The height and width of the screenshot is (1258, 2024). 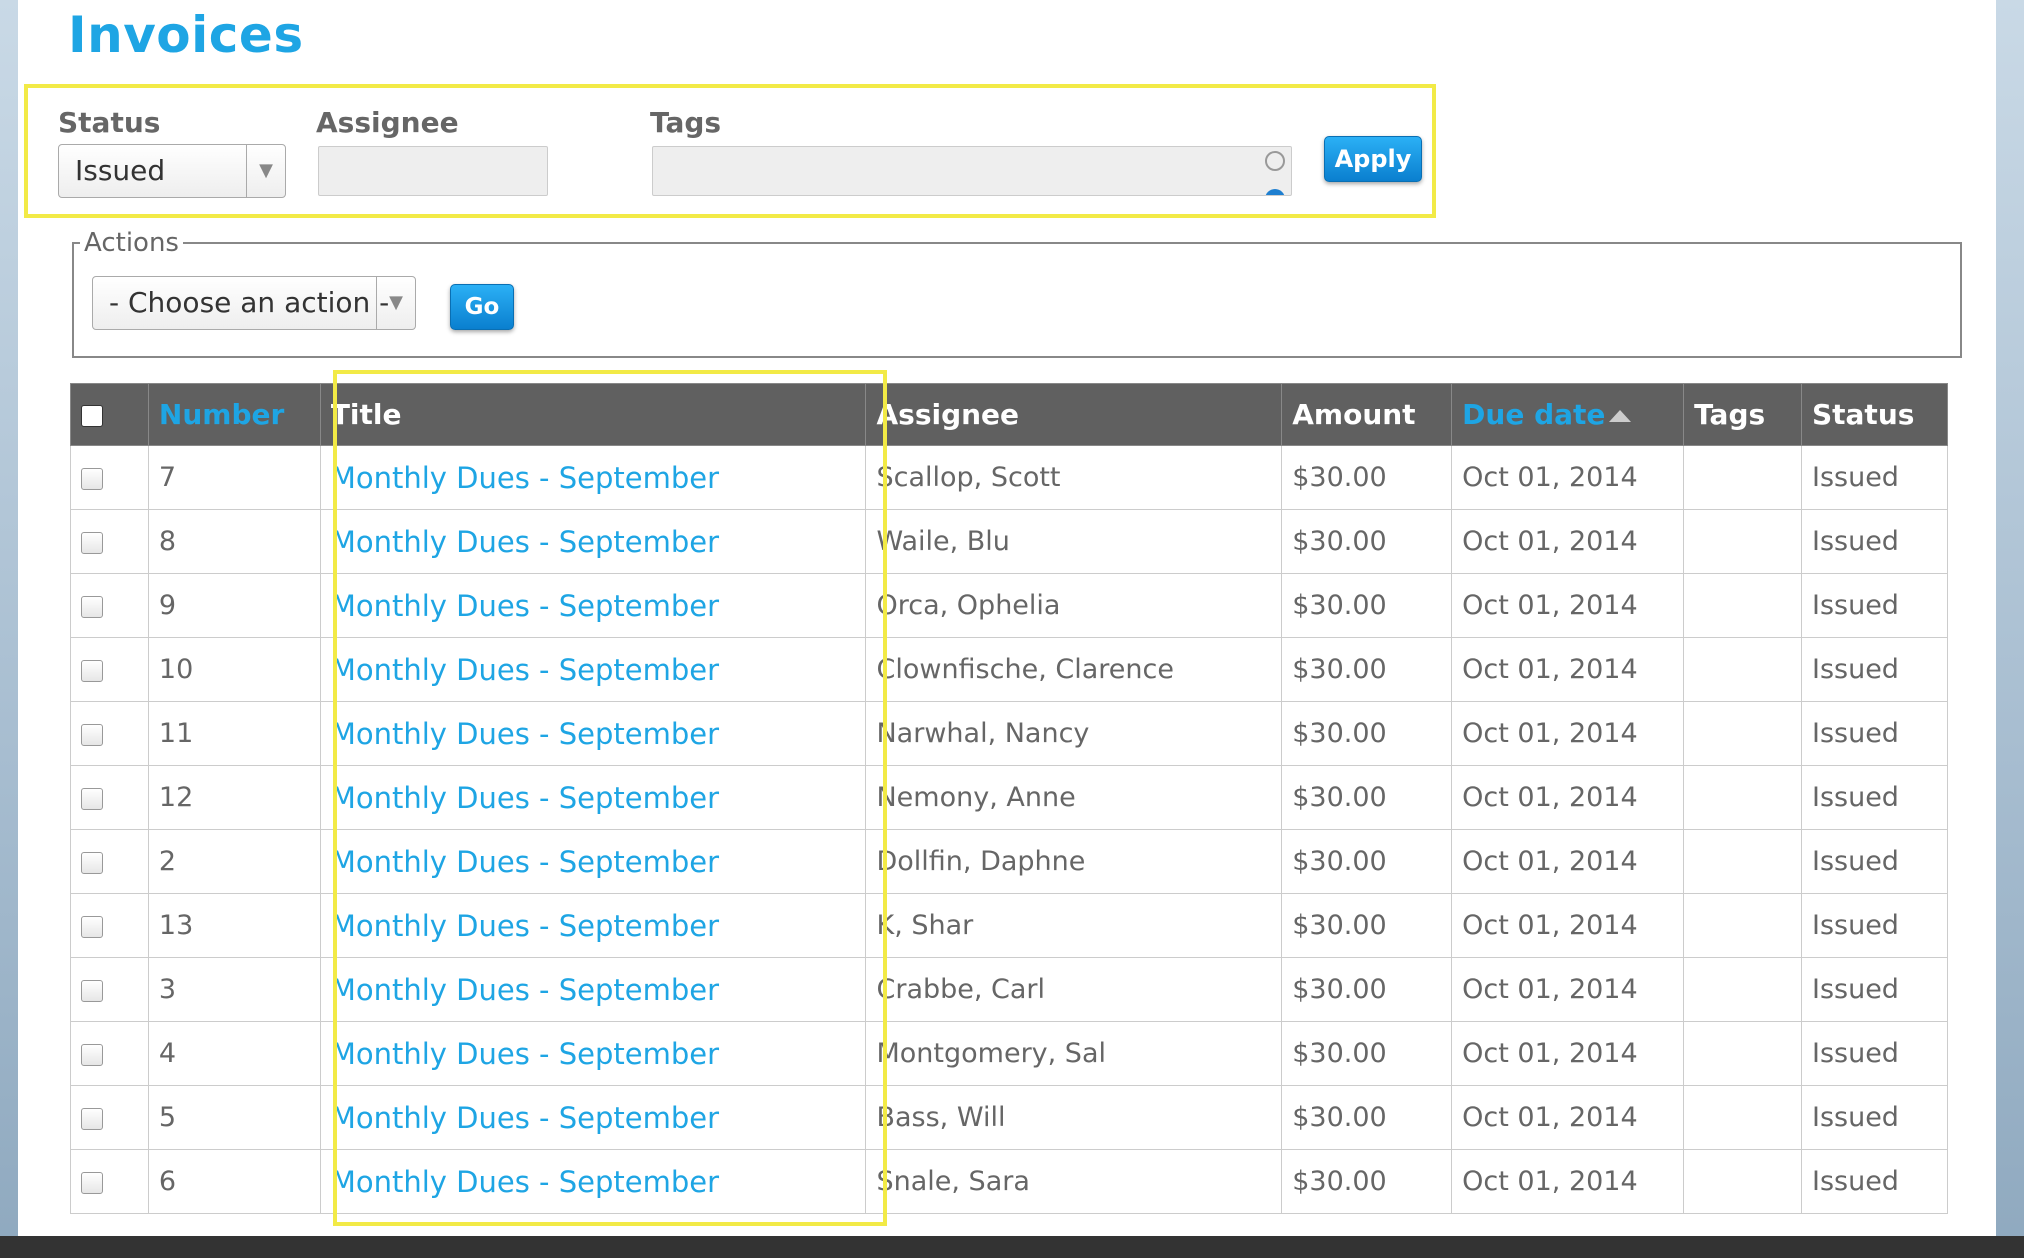 I want to click on assignee-input, so click(x=433, y=171).